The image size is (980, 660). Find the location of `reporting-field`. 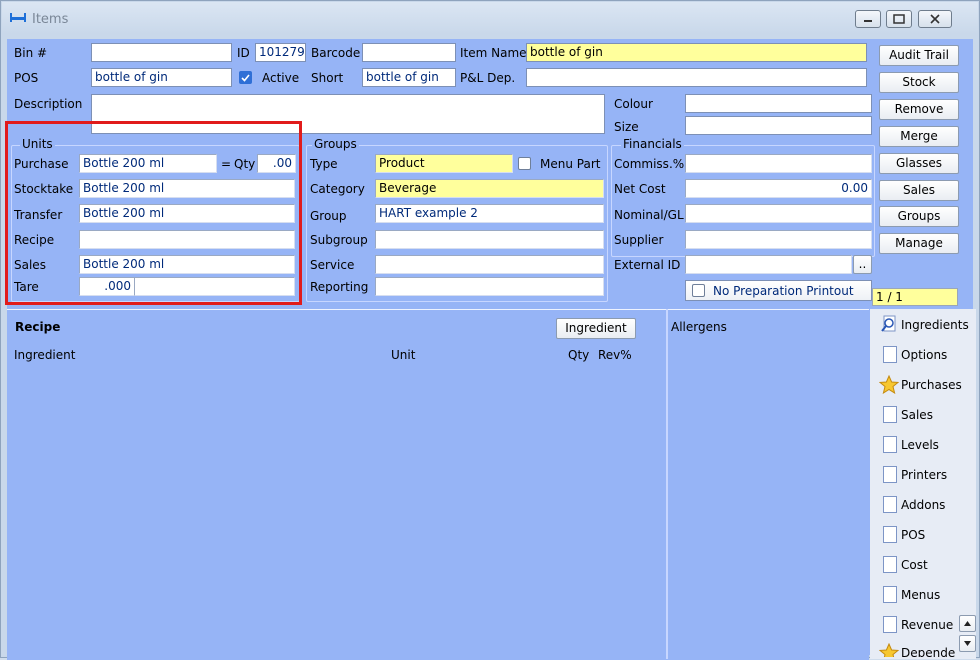

reporting-field is located at coordinates (489, 286).